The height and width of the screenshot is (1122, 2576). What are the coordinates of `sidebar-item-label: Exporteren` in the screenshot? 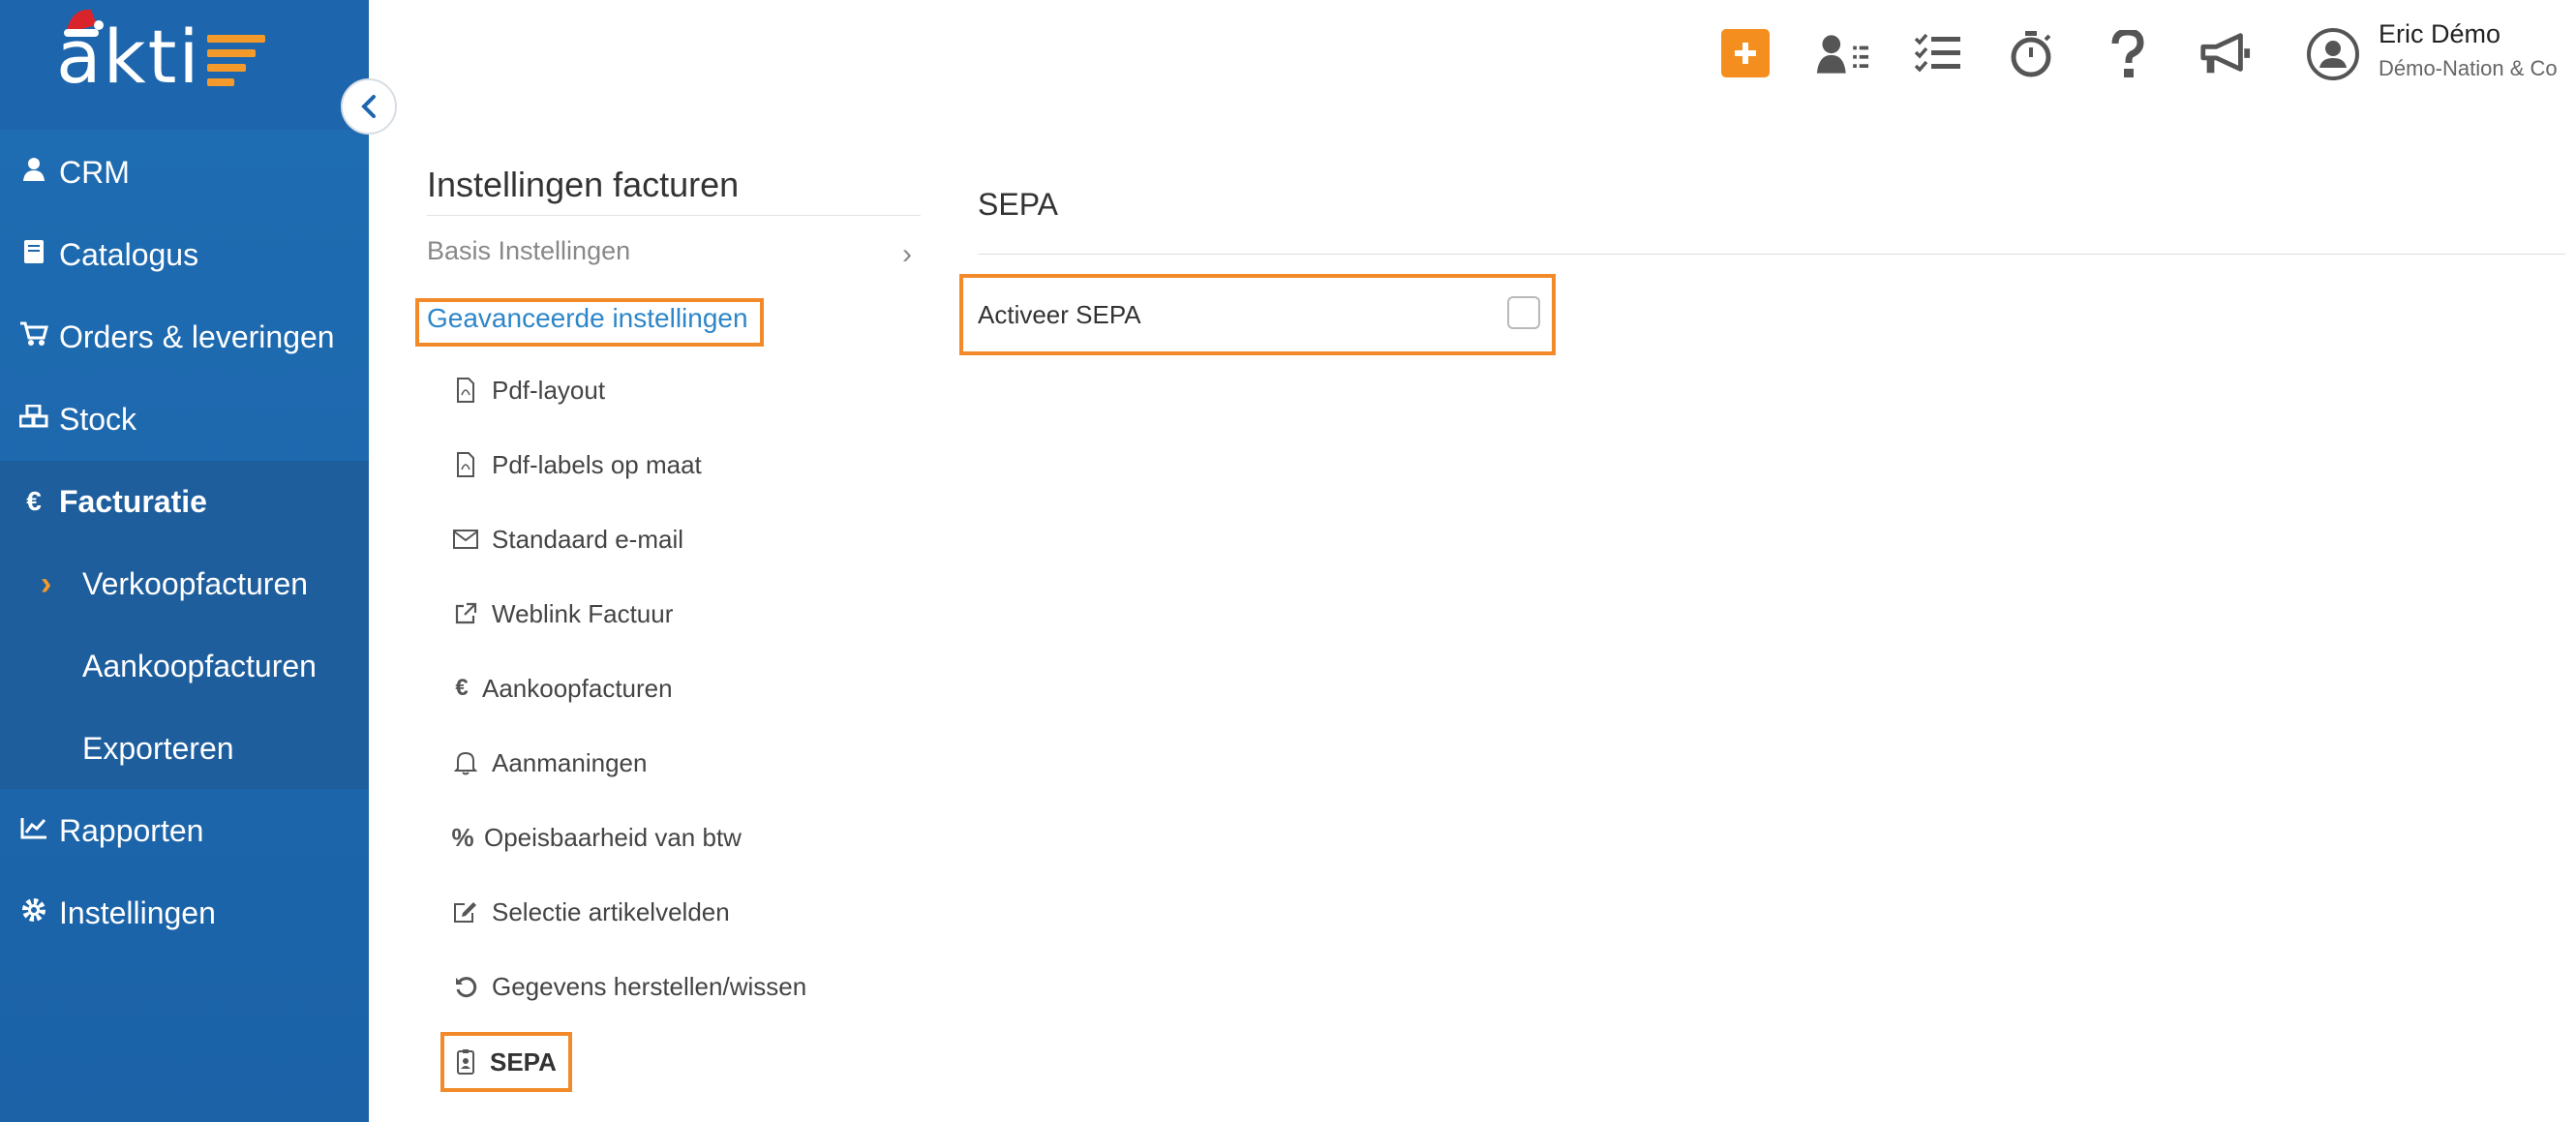 It's located at (158, 748).